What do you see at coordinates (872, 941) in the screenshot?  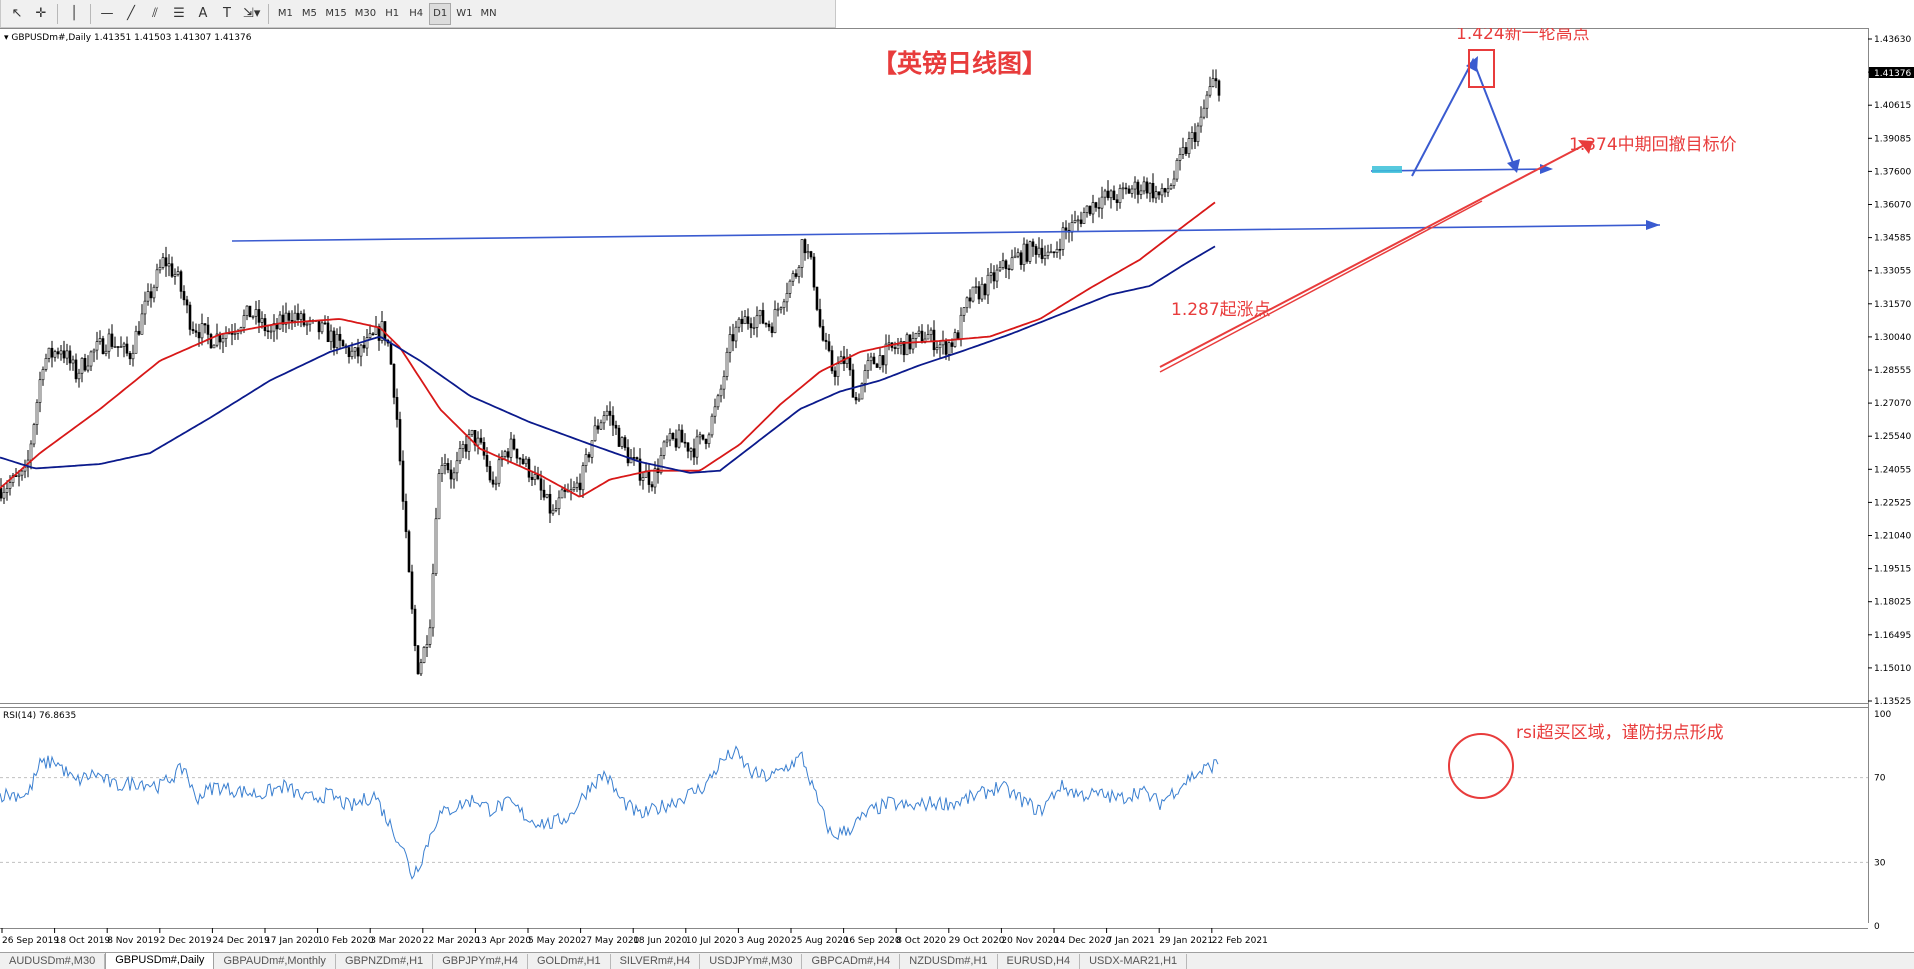 I see `time-tick-label: 16 Sep 2020` at bounding box center [872, 941].